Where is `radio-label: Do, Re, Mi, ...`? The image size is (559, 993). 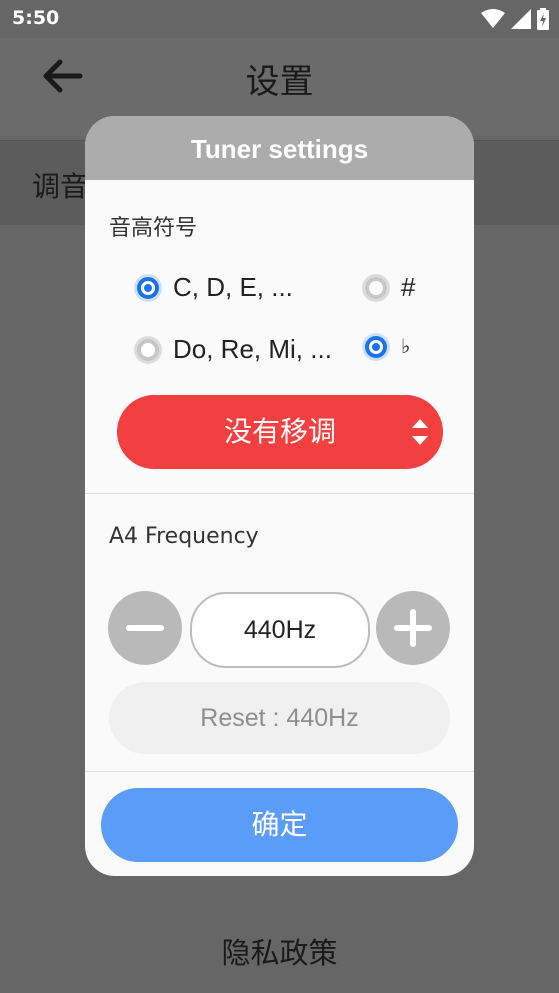 radio-label: Do, Re, Mi, ... is located at coordinates (252, 349).